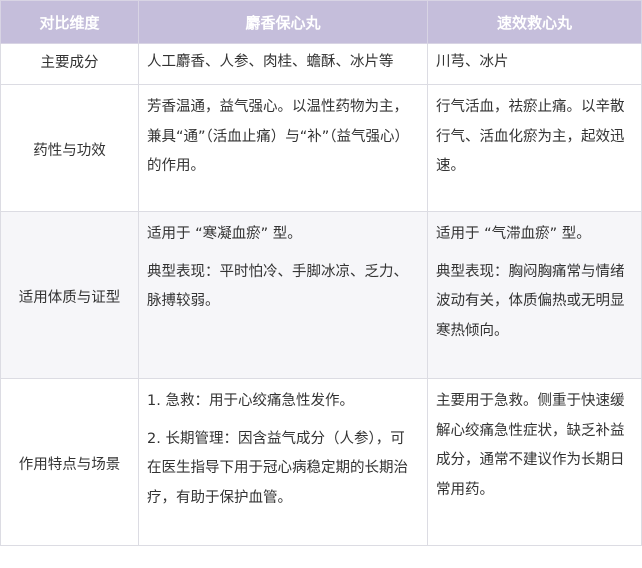  Describe the element at coordinates (472, 62) in the screenshot. I see `cell-text: 川芎、冰片` at that location.